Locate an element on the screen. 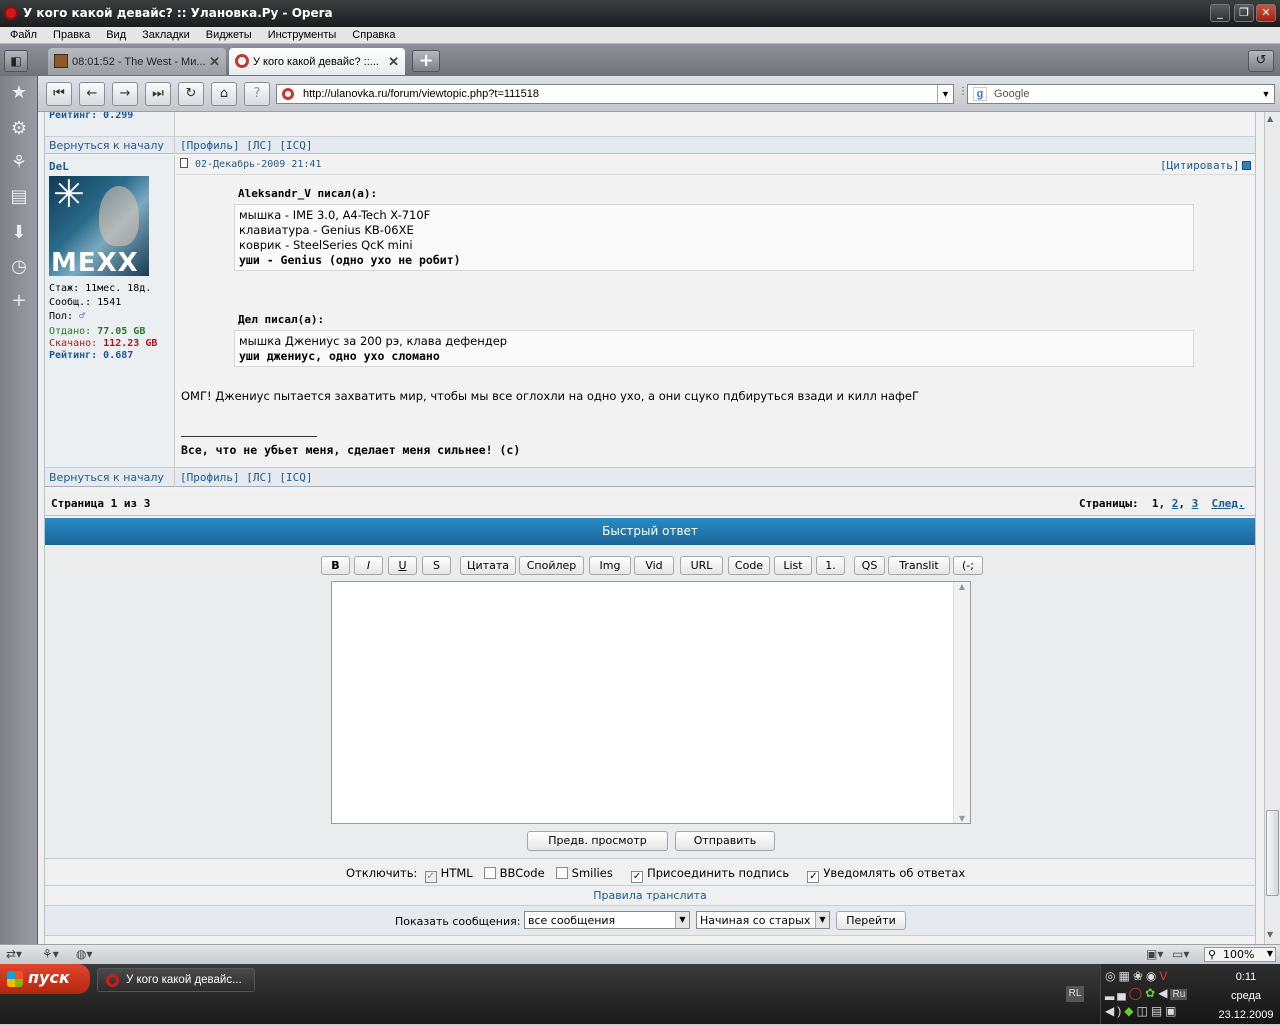  address-dropdown-icon: ▼ is located at coordinates (945, 94).